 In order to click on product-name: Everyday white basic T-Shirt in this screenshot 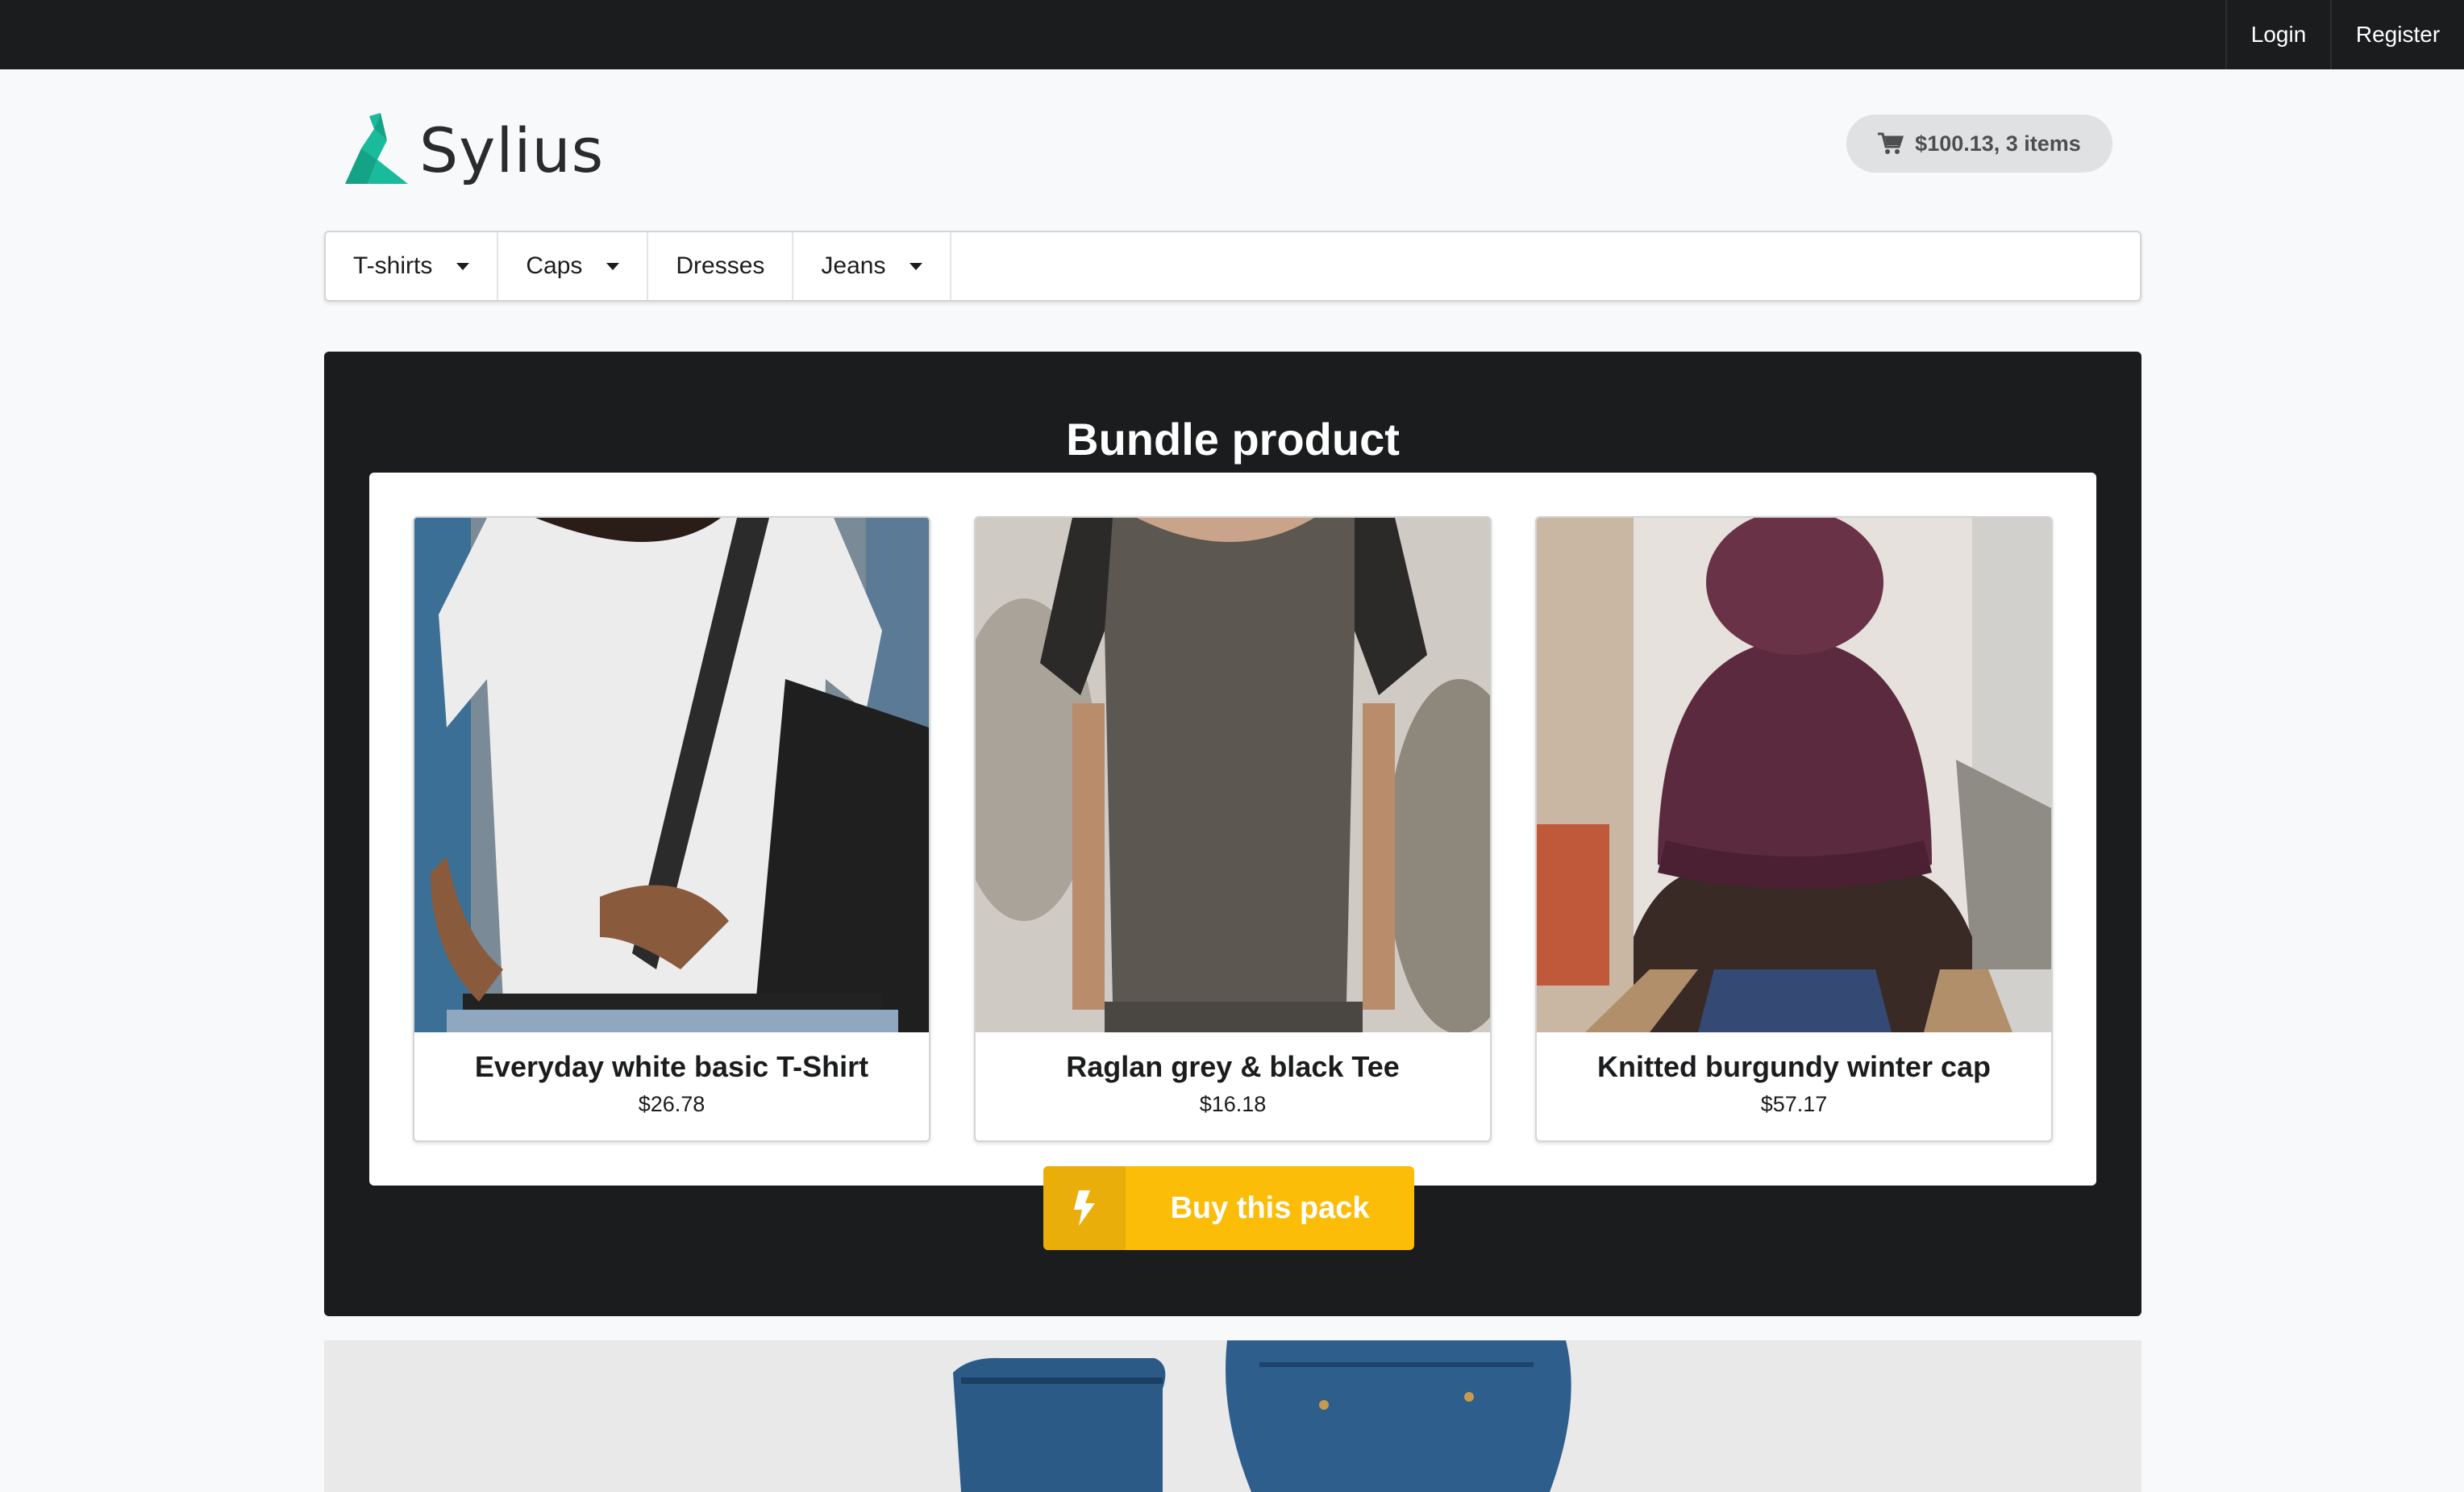, I will do `click(671, 1067)`.